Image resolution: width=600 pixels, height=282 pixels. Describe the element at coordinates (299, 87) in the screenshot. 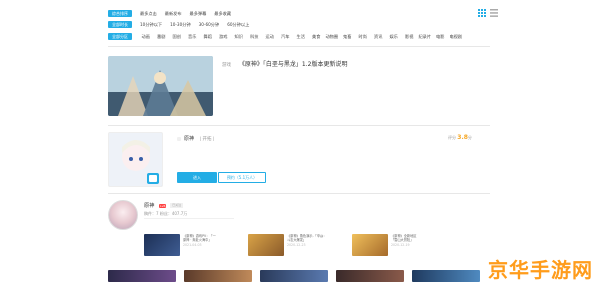

I see `video-result-card: 游戏 《原神》「白垩与黑龙」1.2版本更新说明` at that location.